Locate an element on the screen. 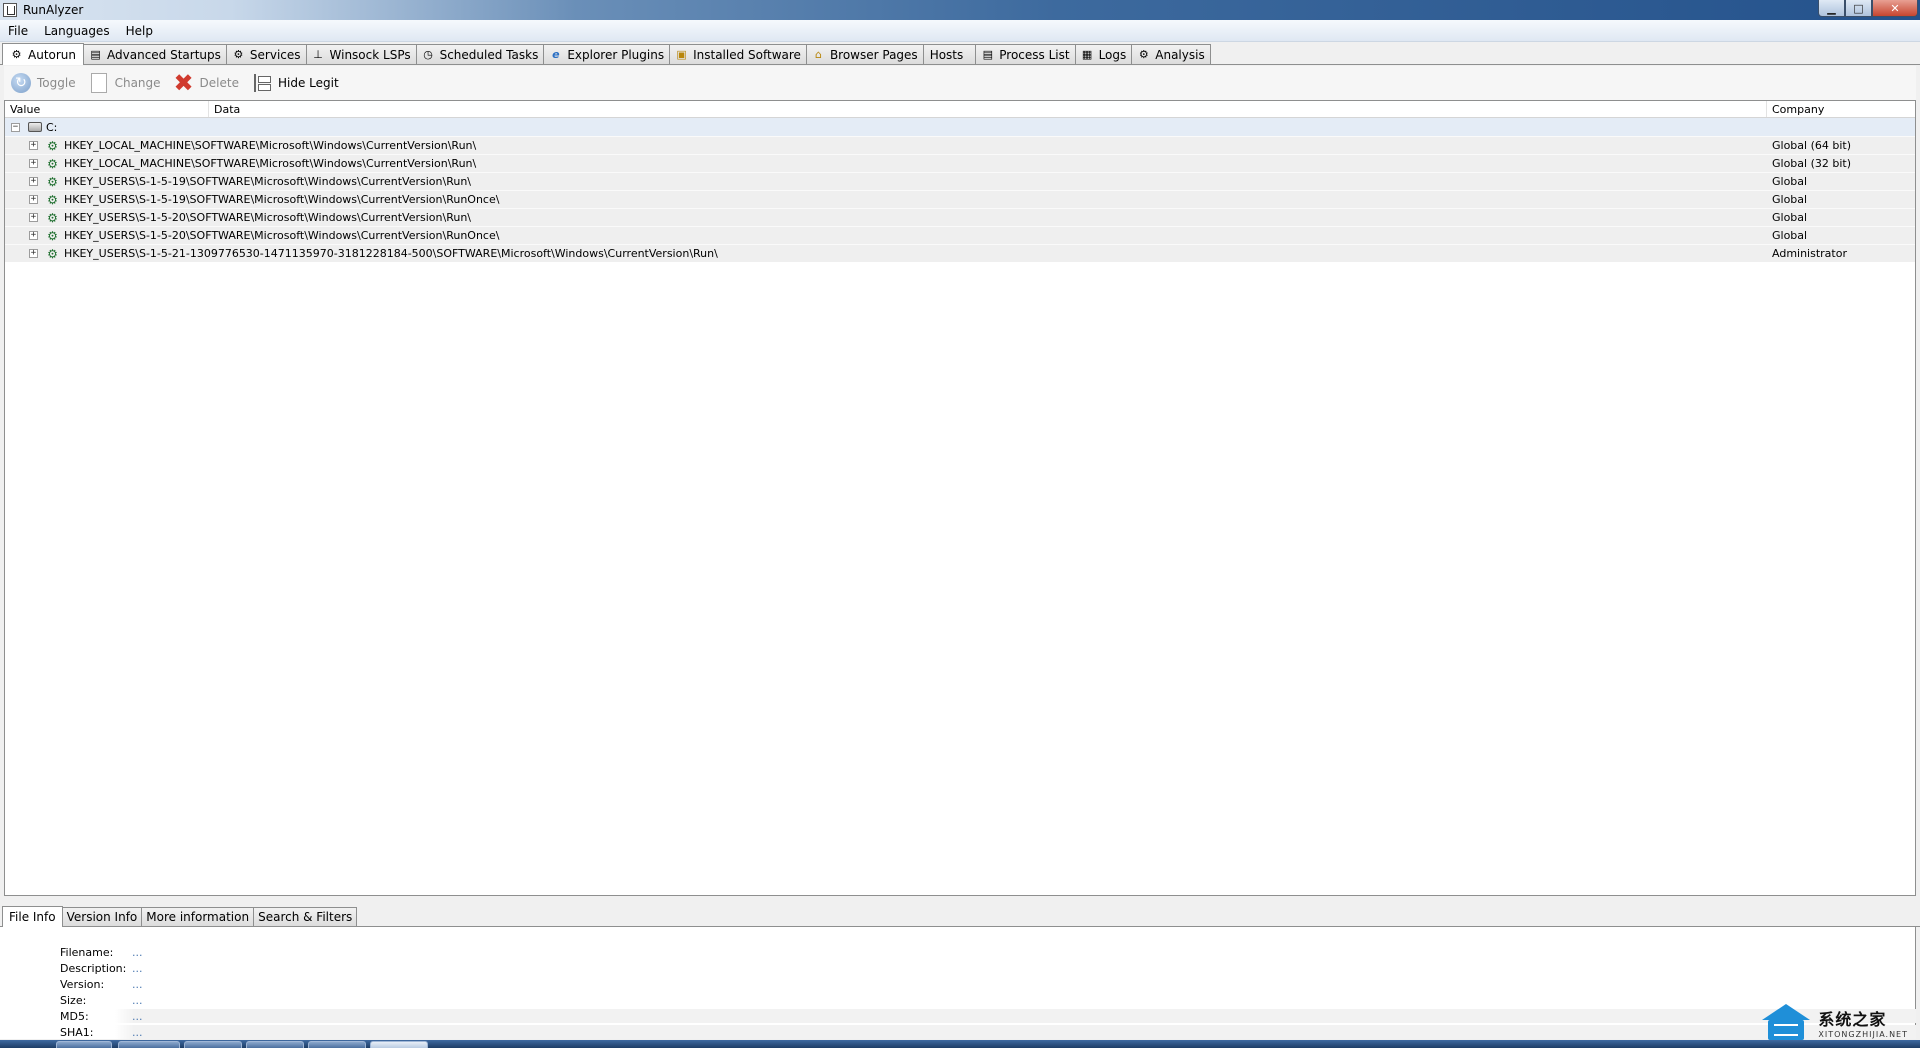  tab-installed-software: ▣ Installed Software is located at coordinates (738, 54).